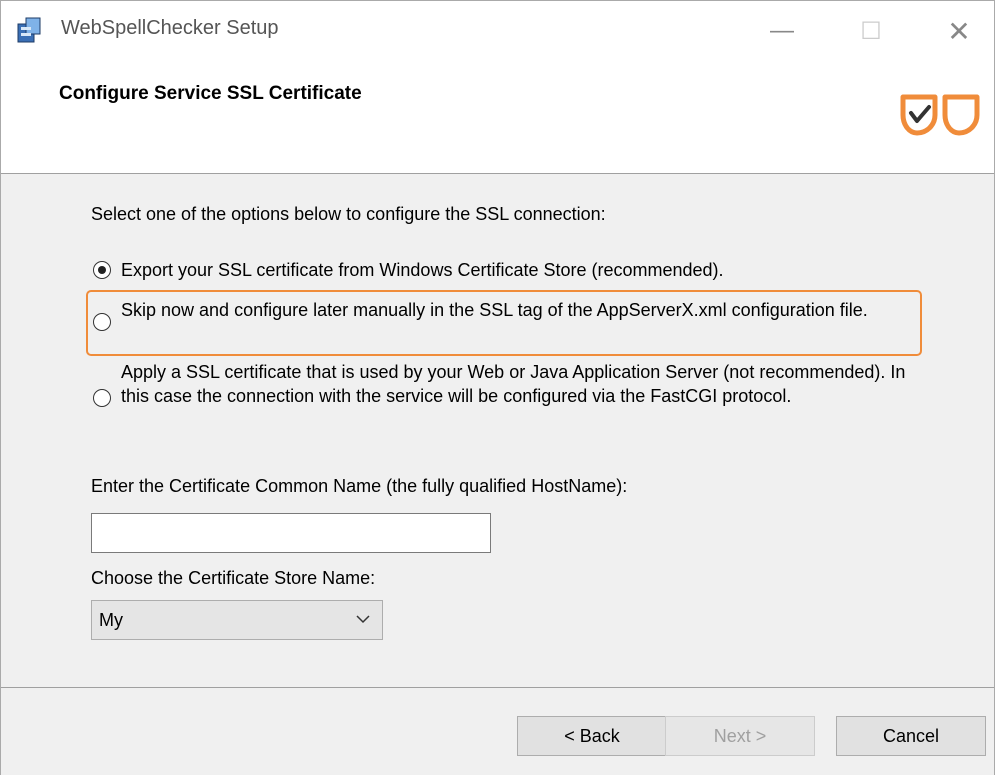 The width and height of the screenshot is (995, 775). Describe the element at coordinates (291, 533) in the screenshot. I see `common-name-input` at that location.